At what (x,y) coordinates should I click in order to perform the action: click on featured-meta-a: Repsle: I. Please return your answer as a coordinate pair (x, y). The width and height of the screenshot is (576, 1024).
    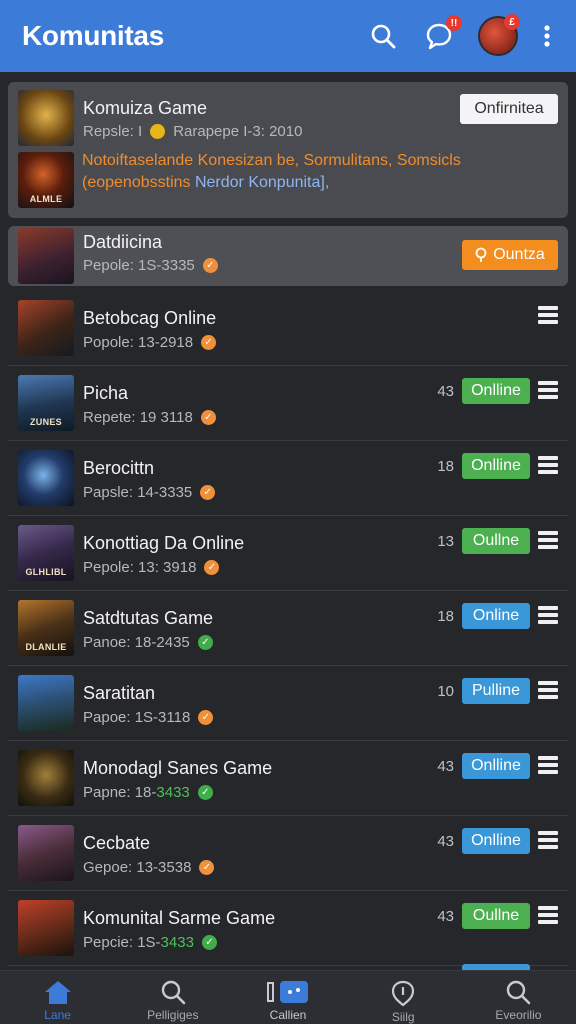
    Looking at the image, I should click on (113, 131).